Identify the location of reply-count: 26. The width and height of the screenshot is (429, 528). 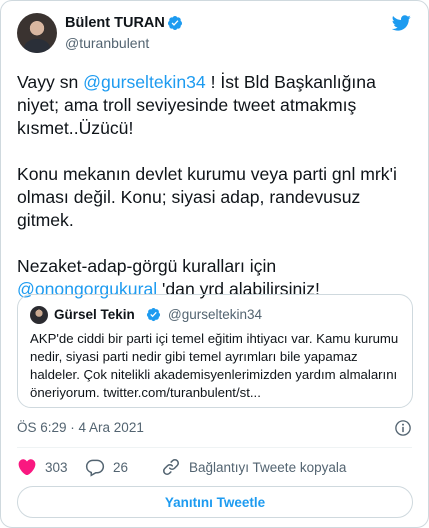
(121, 467).